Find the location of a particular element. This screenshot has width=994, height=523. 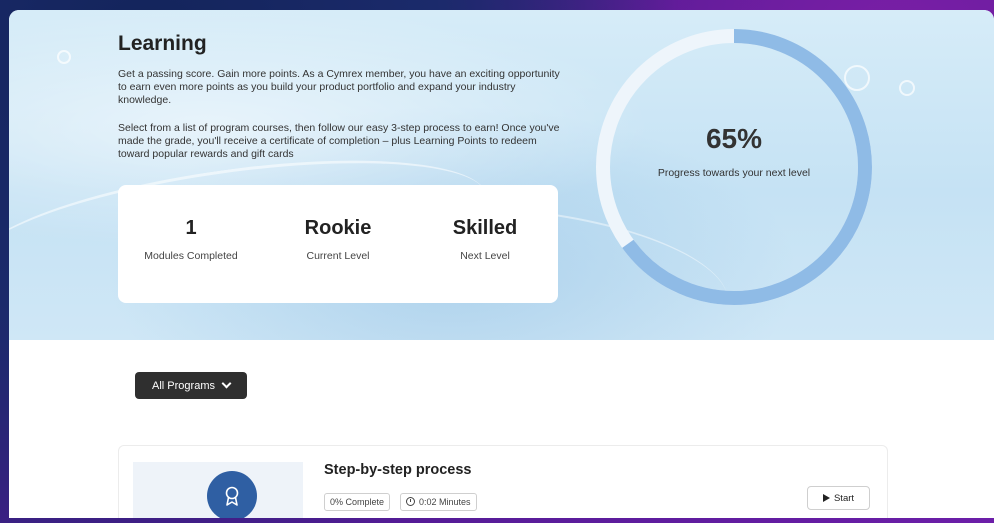

stat-label: Modules Completed is located at coordinates (191, 256).